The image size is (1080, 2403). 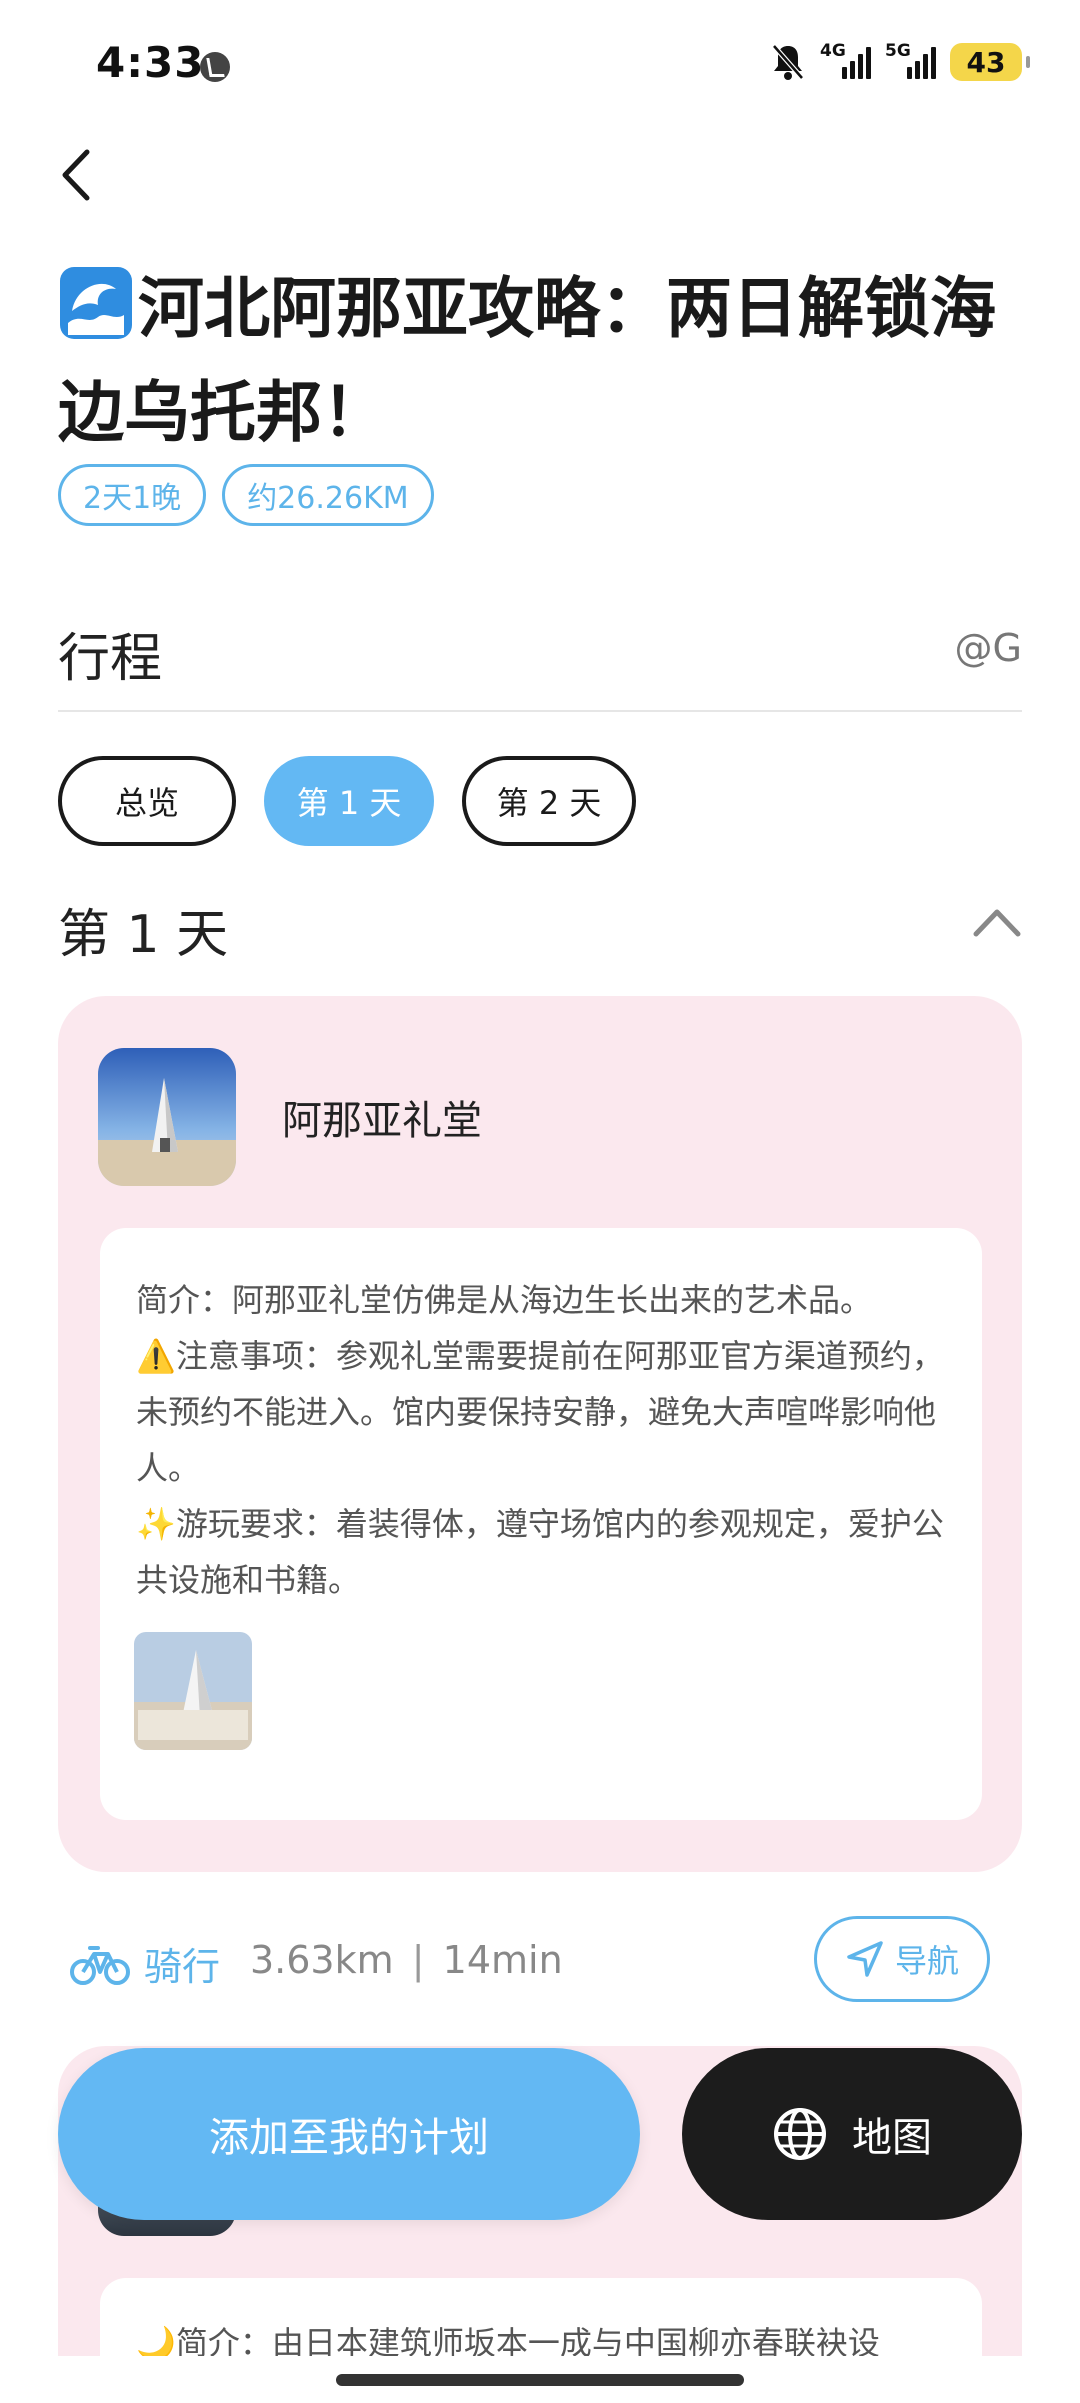 What do you see at coordinates (892, 2138) in the screenshot?
I see `map-label: 地图` at bounding box center [892, 2138].